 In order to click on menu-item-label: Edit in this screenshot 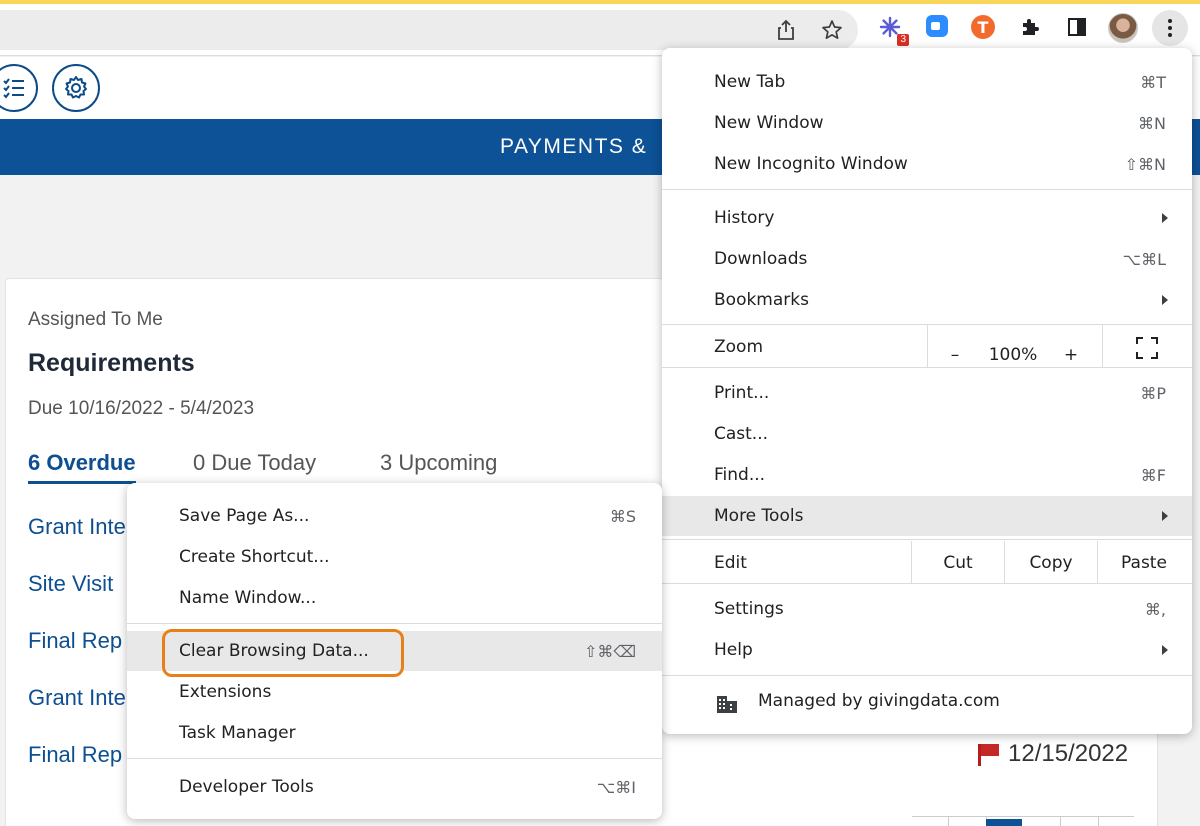, I will do `click(730, 563)`.